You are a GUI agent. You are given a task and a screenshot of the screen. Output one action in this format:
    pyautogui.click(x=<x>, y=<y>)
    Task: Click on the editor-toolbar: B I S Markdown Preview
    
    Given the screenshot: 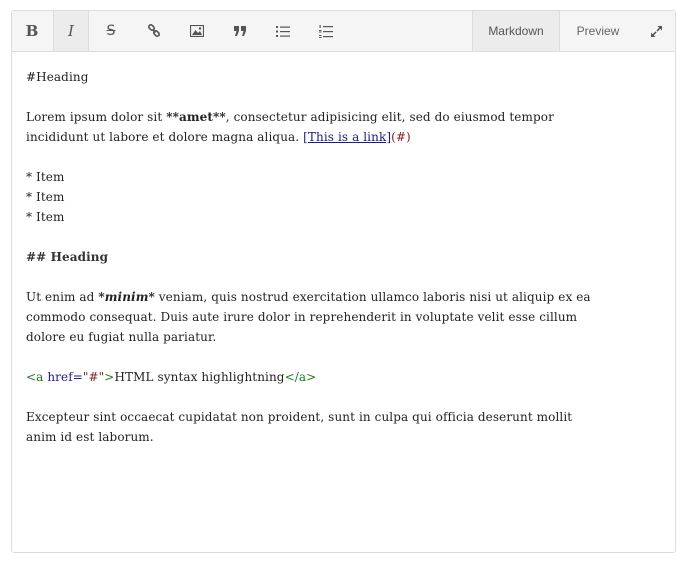 What is the action you would take?
    pyautogui.click(x=343, y=31)
    